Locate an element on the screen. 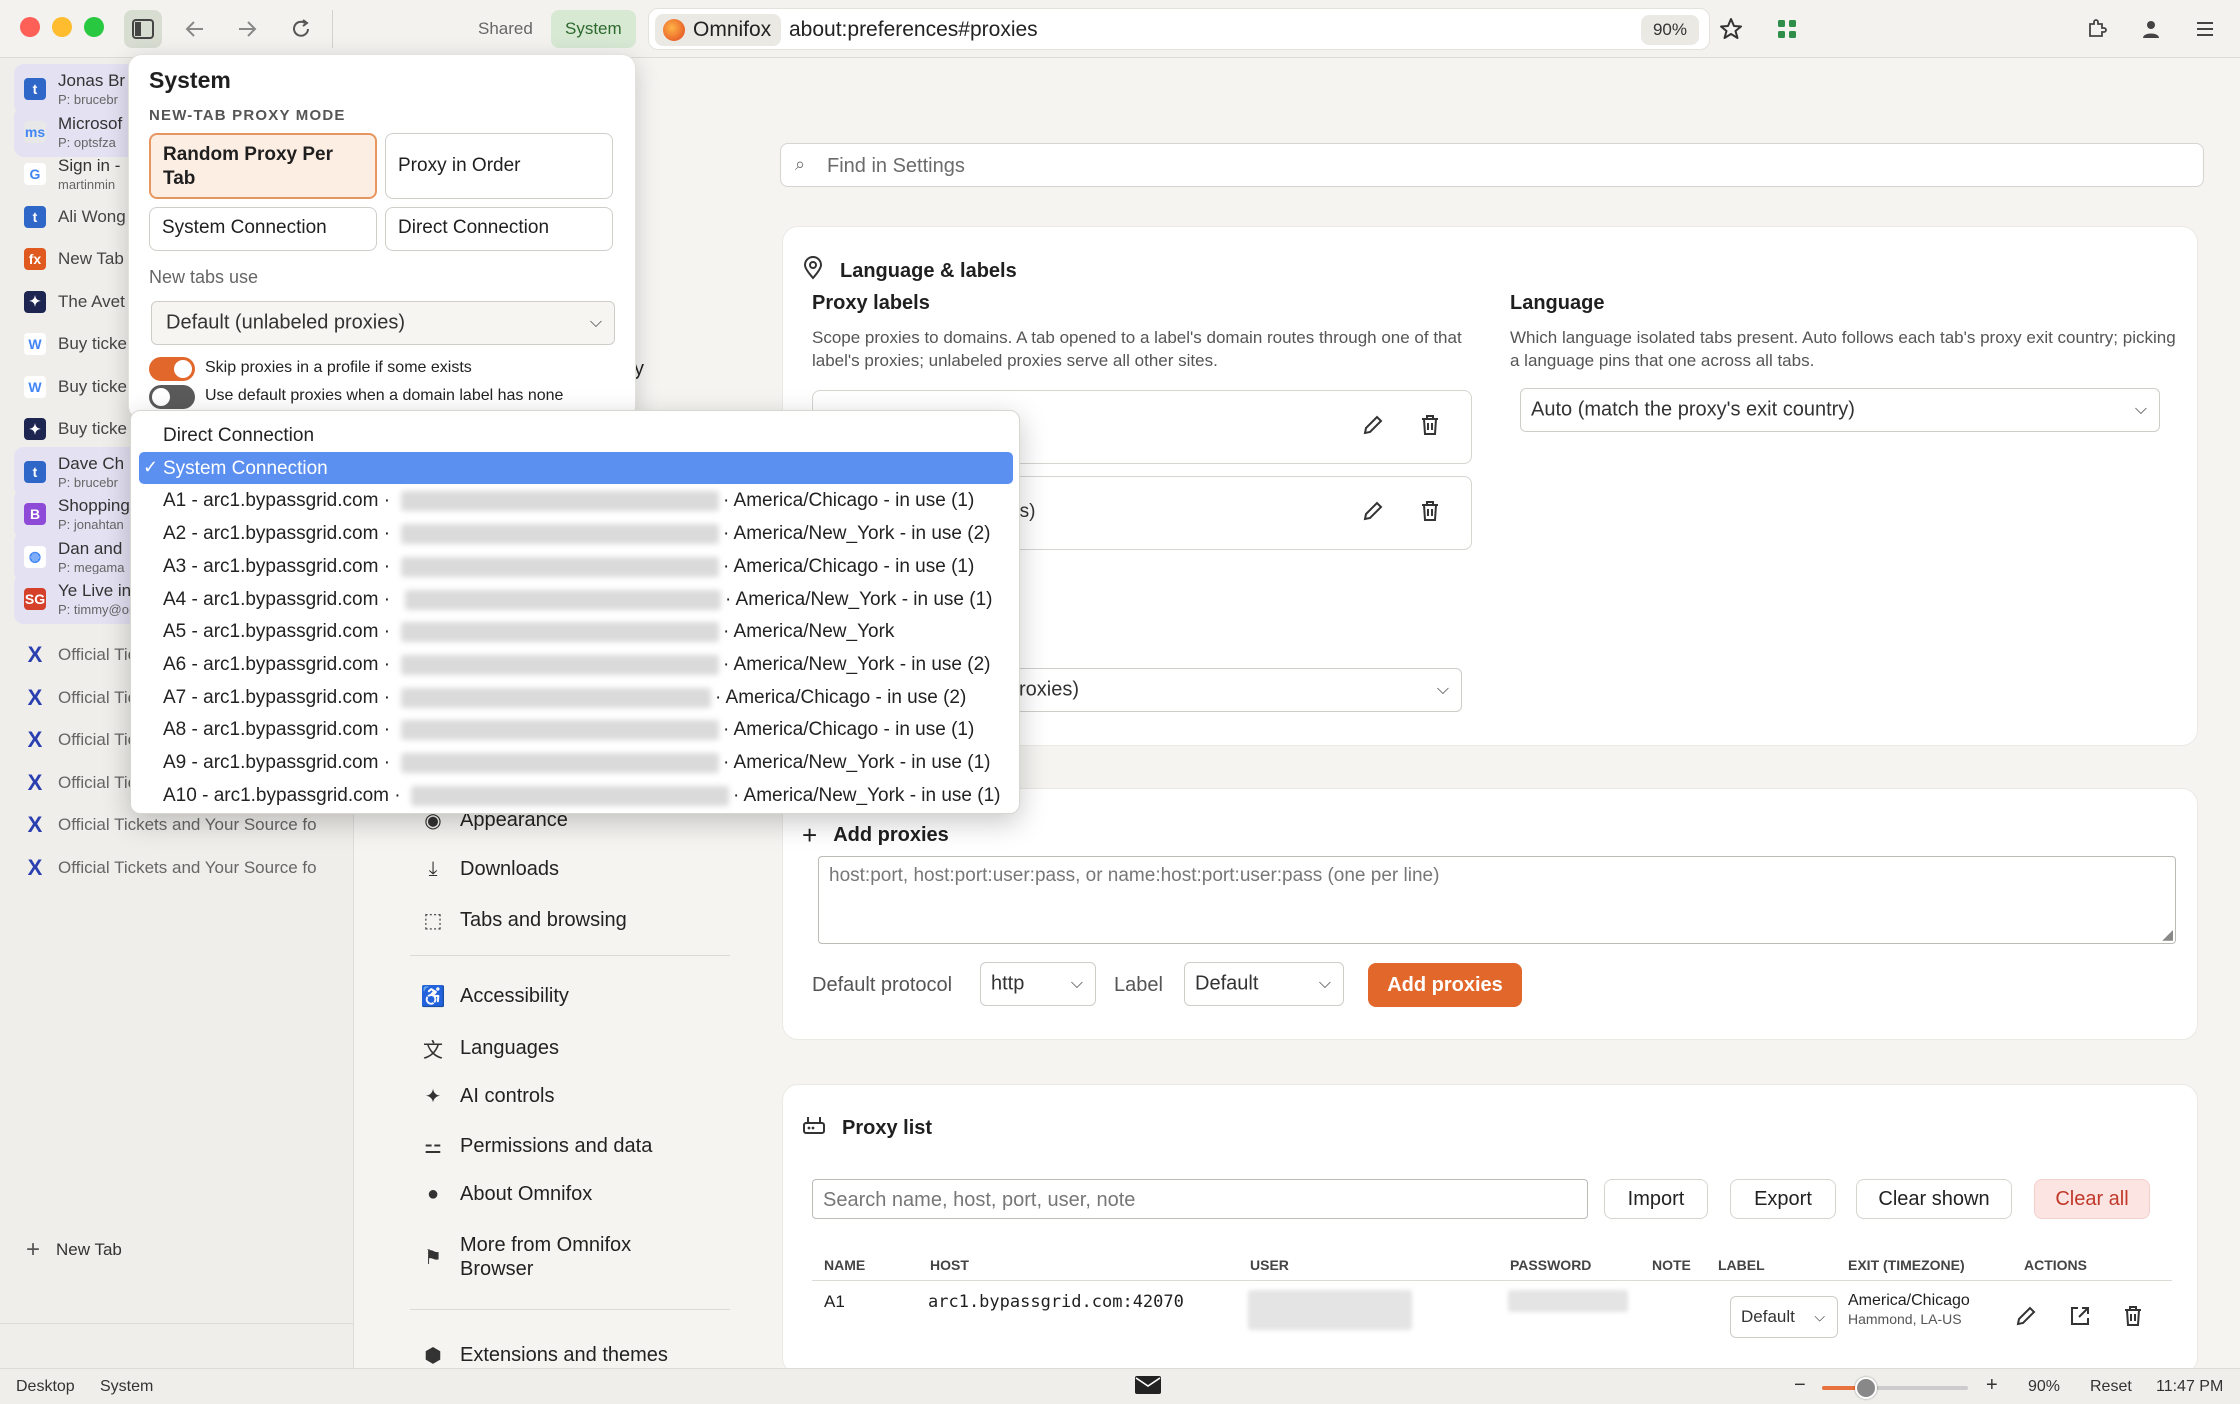 Image resolution: width=2240 pixels, height=1404 pixels. back-arrow-icon is located at coordinates (195, 29).